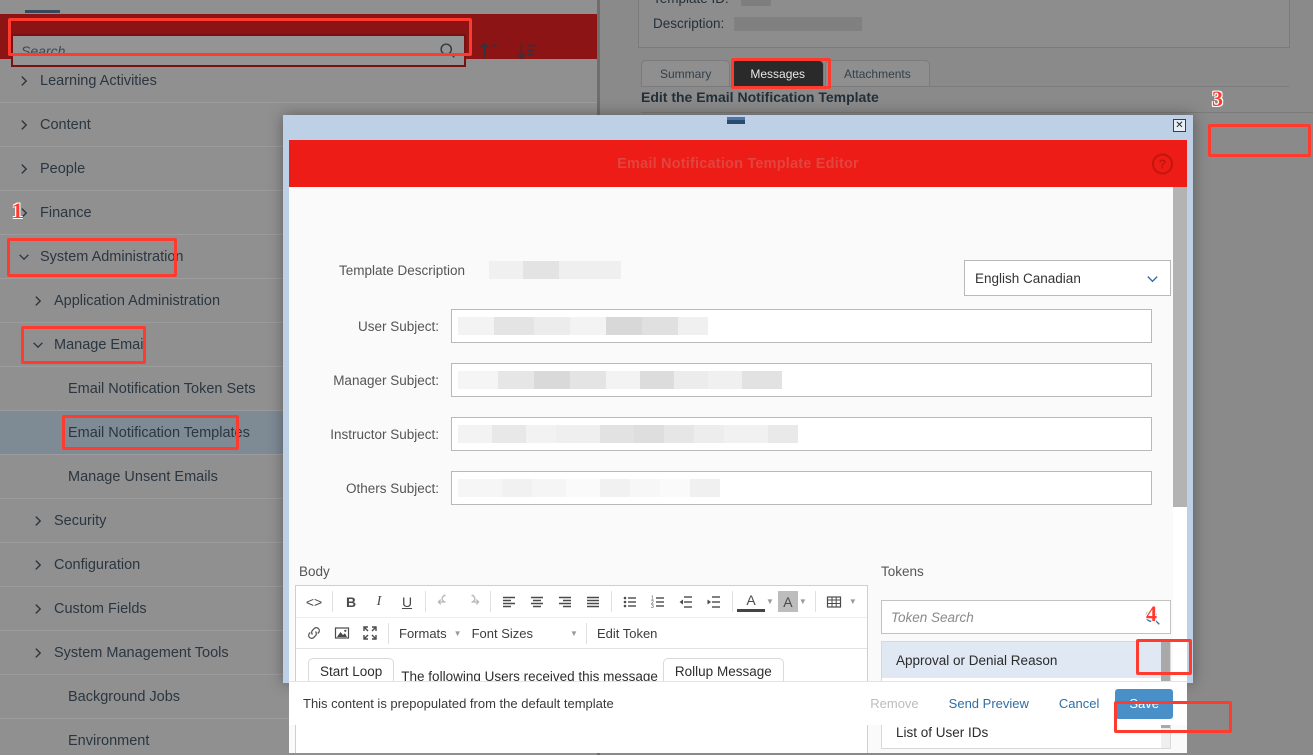 This screenshot has width=1313, height=755. What do you see at coordinates (298, 81) in the screenshot?
I see `sidebar-item-learning-activities: Learning Activities` at bounding box center [298, 81].